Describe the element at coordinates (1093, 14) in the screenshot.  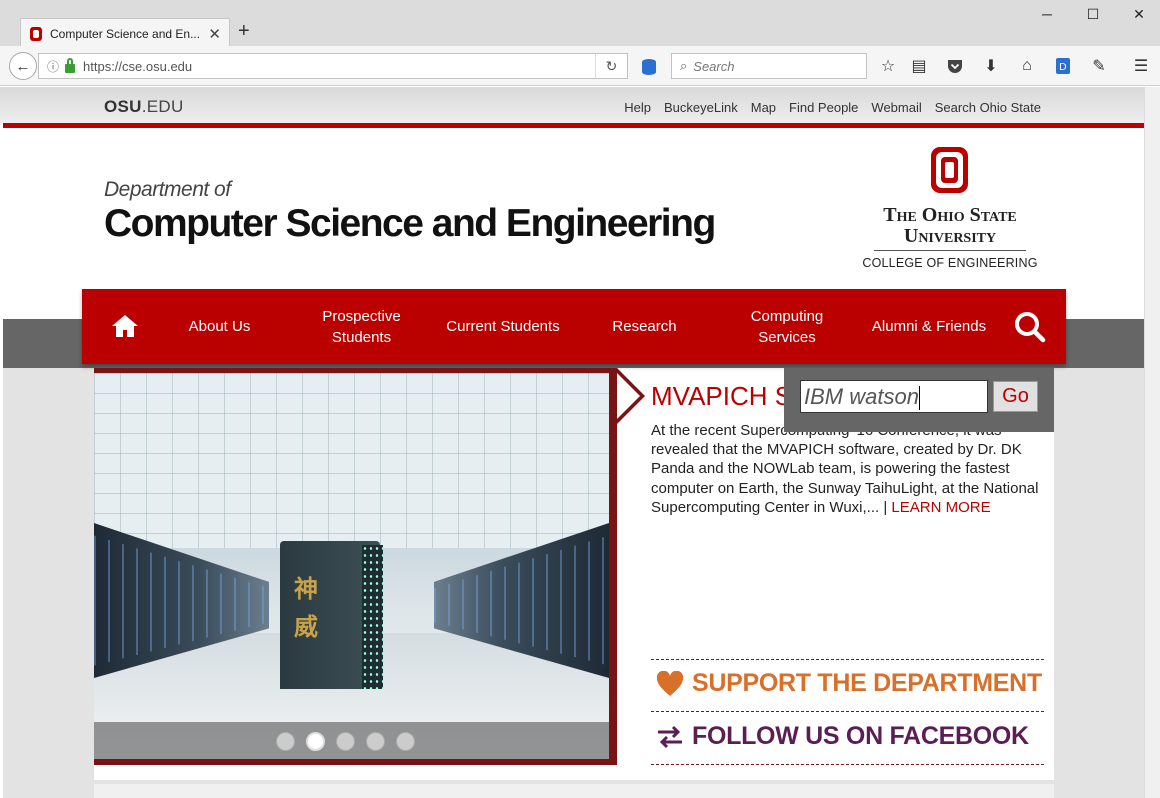
I see `maximize-icon: ☐` at that location.